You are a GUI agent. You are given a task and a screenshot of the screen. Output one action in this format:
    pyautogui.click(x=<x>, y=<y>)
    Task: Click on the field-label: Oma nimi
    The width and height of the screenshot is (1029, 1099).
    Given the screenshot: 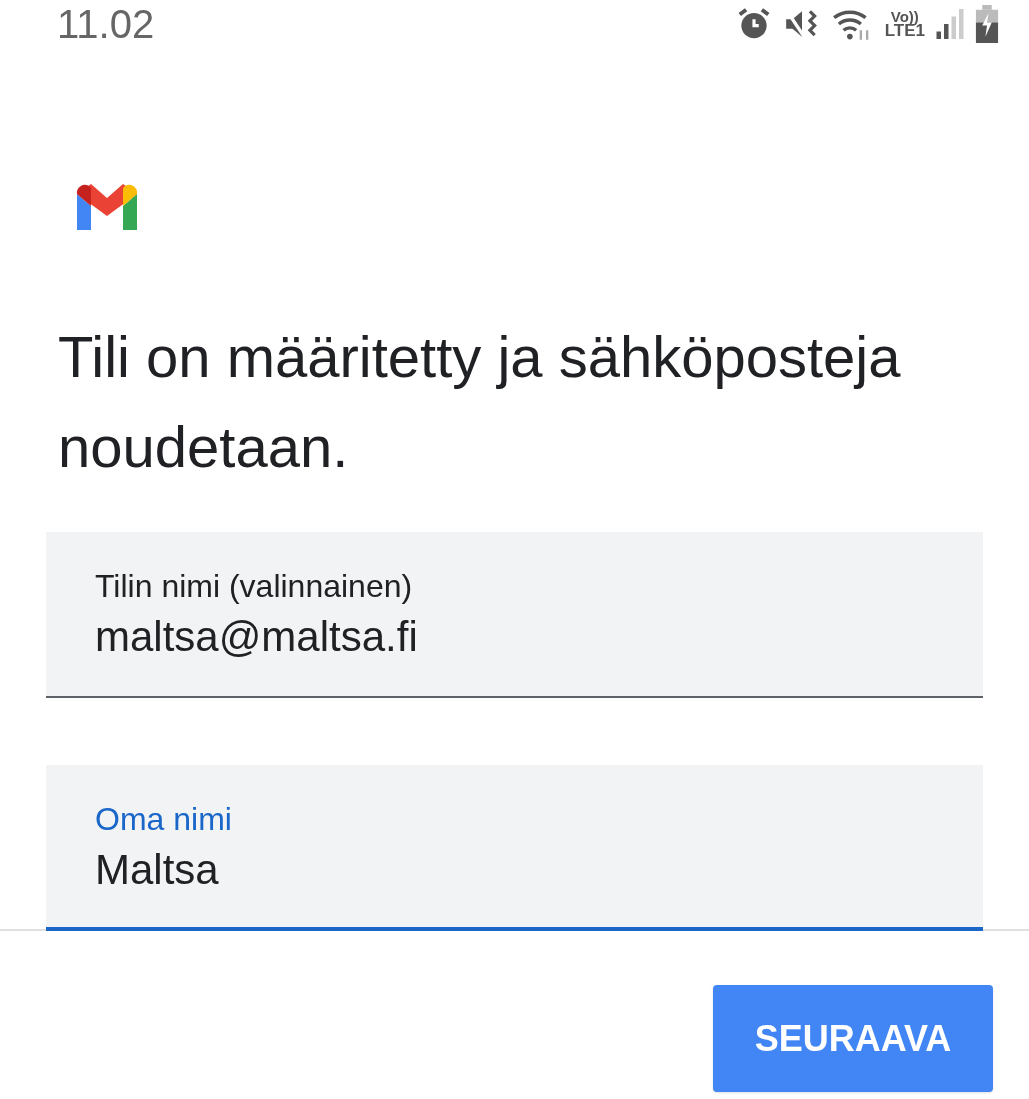 What is the action you would take?
    pyautogui.click(x=164, y=819)
    